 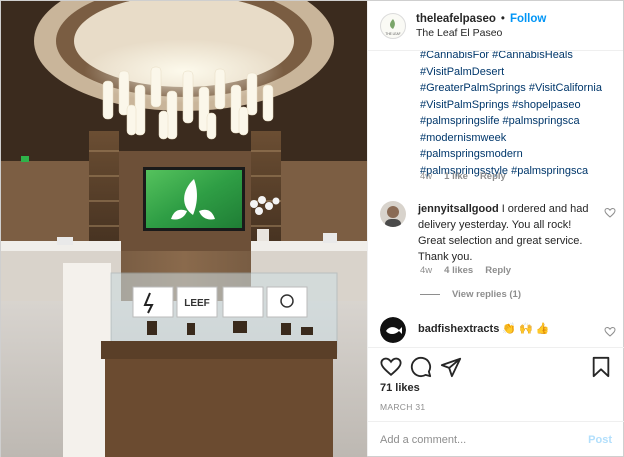 What do you see at coordinates (456, 19) in the screenshot?
I see `header-username: theleafelpaseo` at bounding box center [456, 19].